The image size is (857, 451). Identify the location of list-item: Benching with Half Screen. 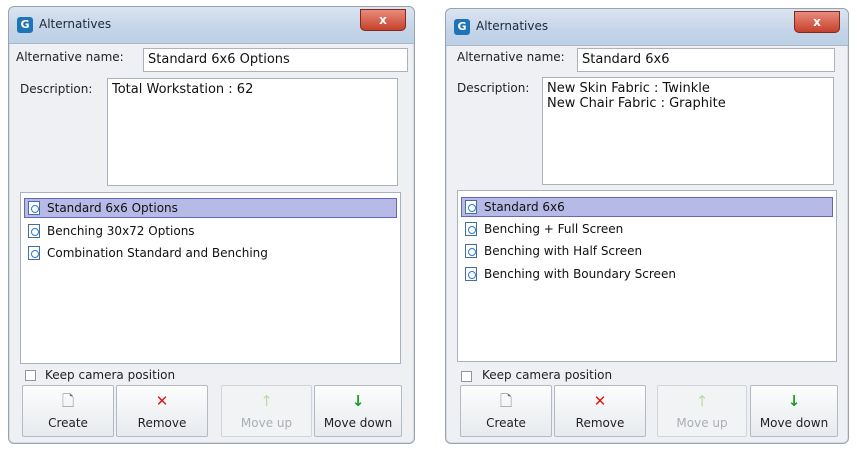
(647, 251).